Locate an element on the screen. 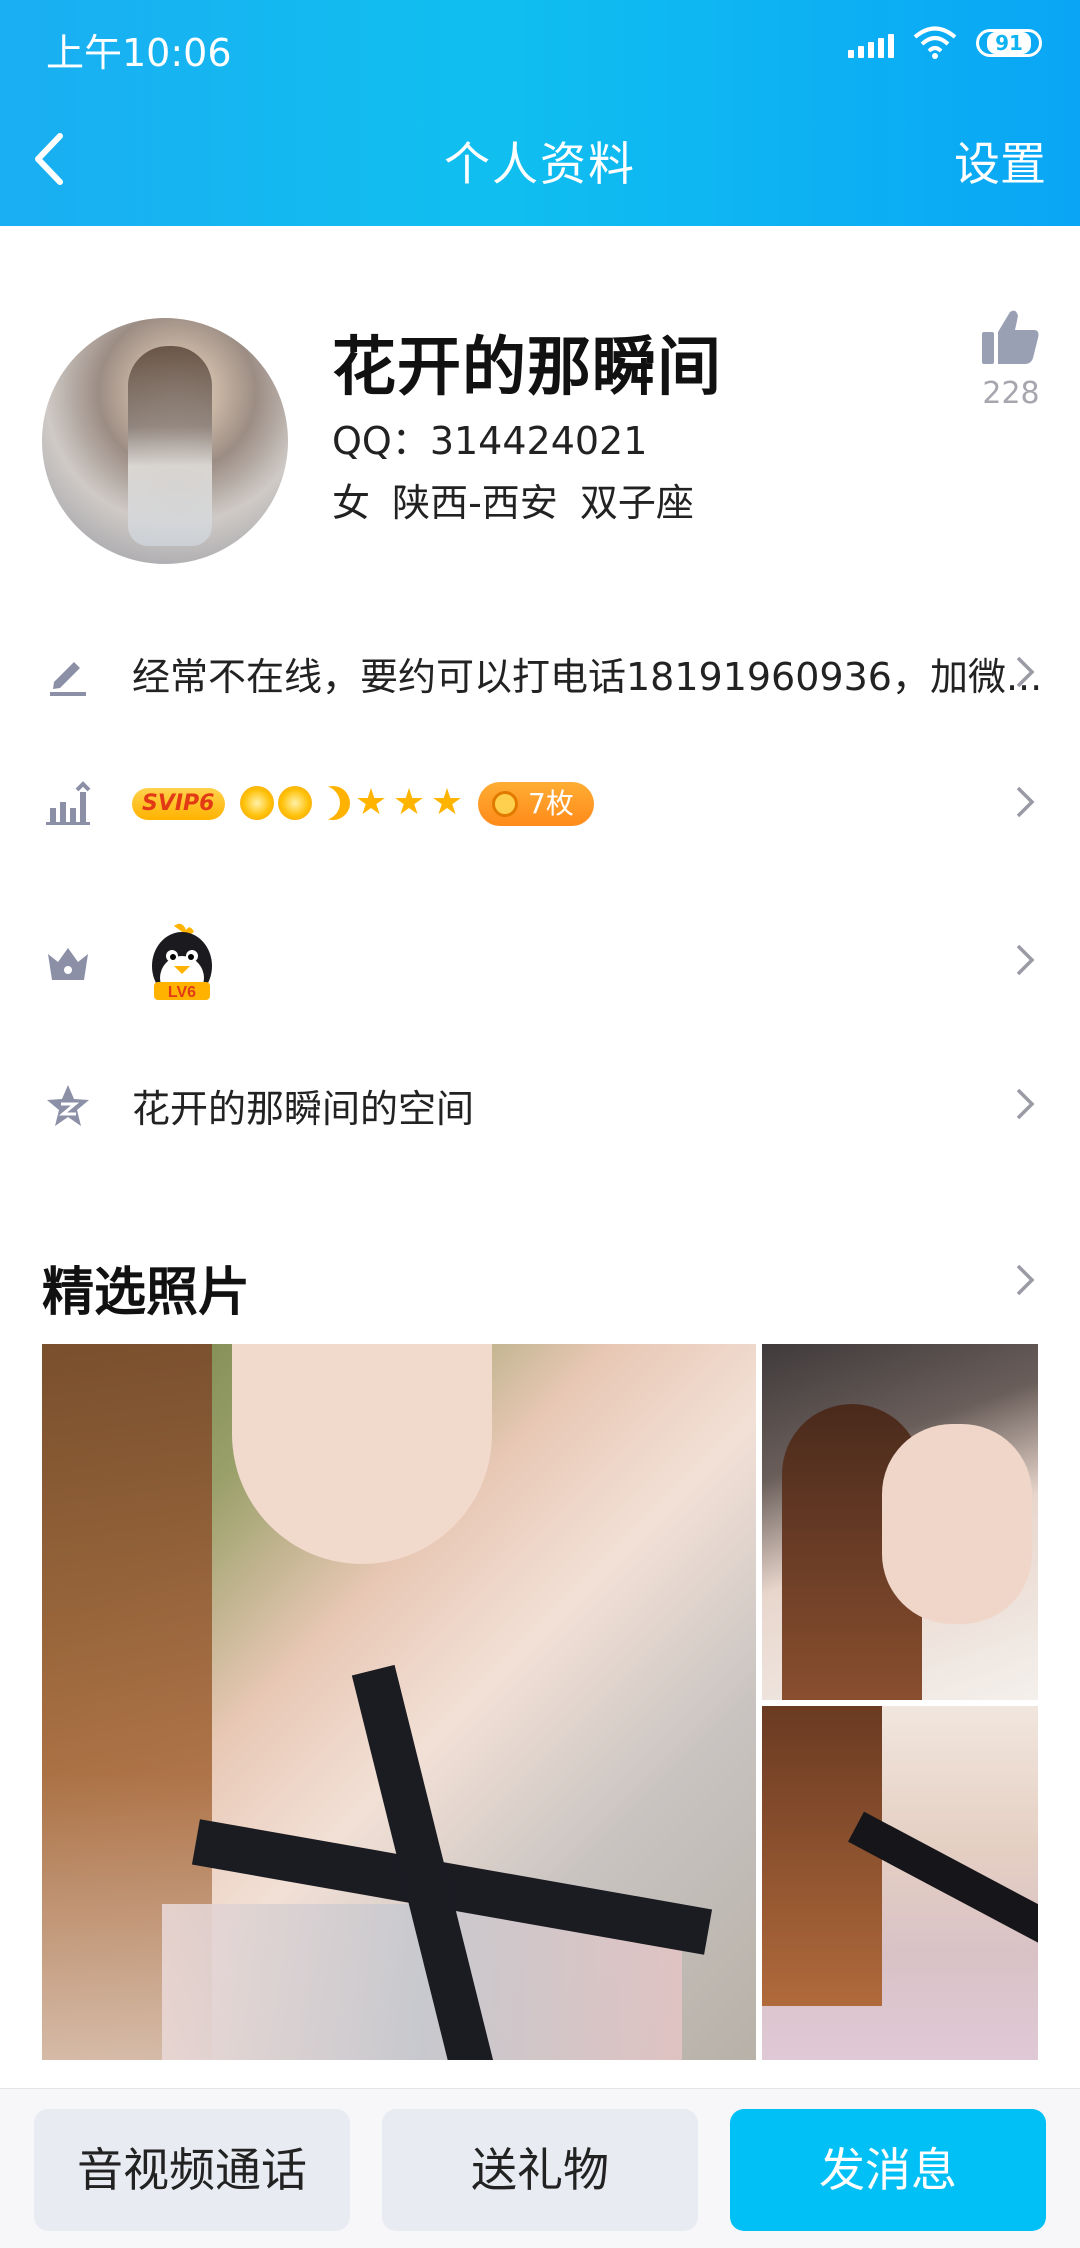  coin-icon is located at coordinates (505, 804).